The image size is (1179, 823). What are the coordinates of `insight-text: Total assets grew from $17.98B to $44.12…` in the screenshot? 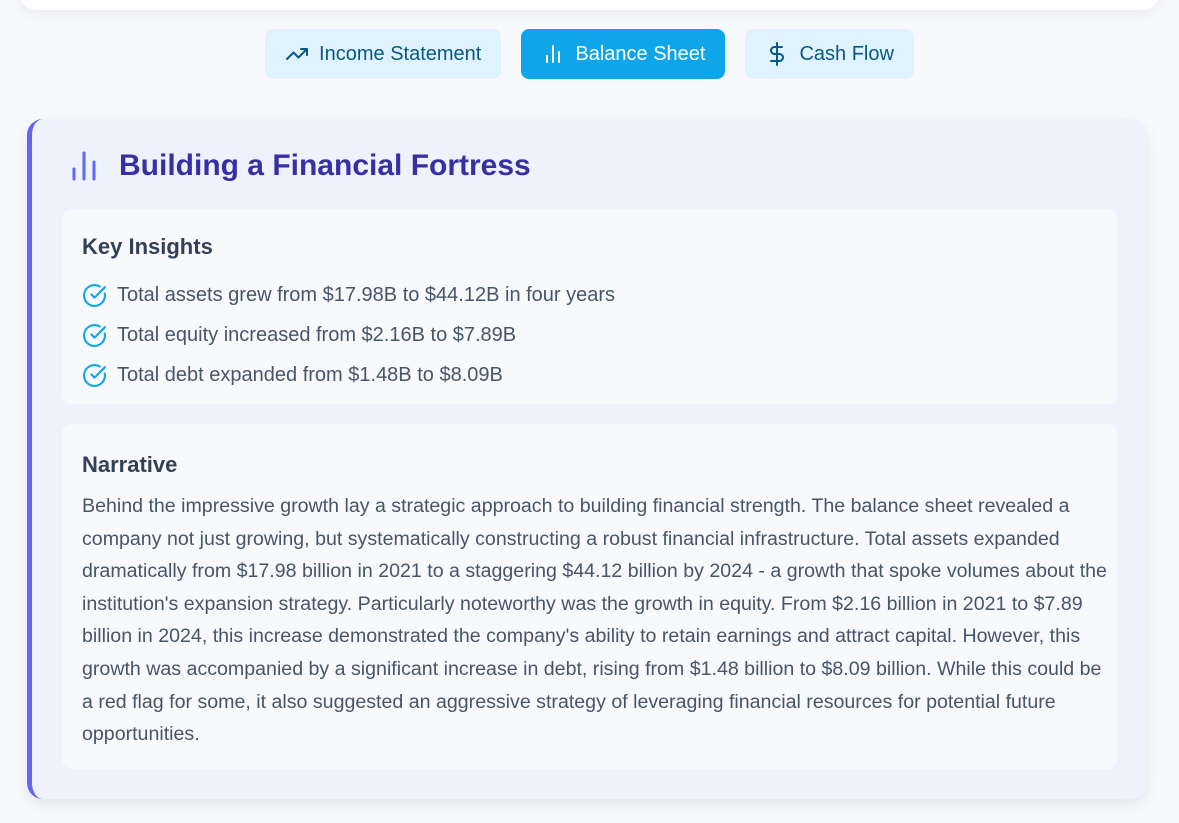 It's located at (366, 294).